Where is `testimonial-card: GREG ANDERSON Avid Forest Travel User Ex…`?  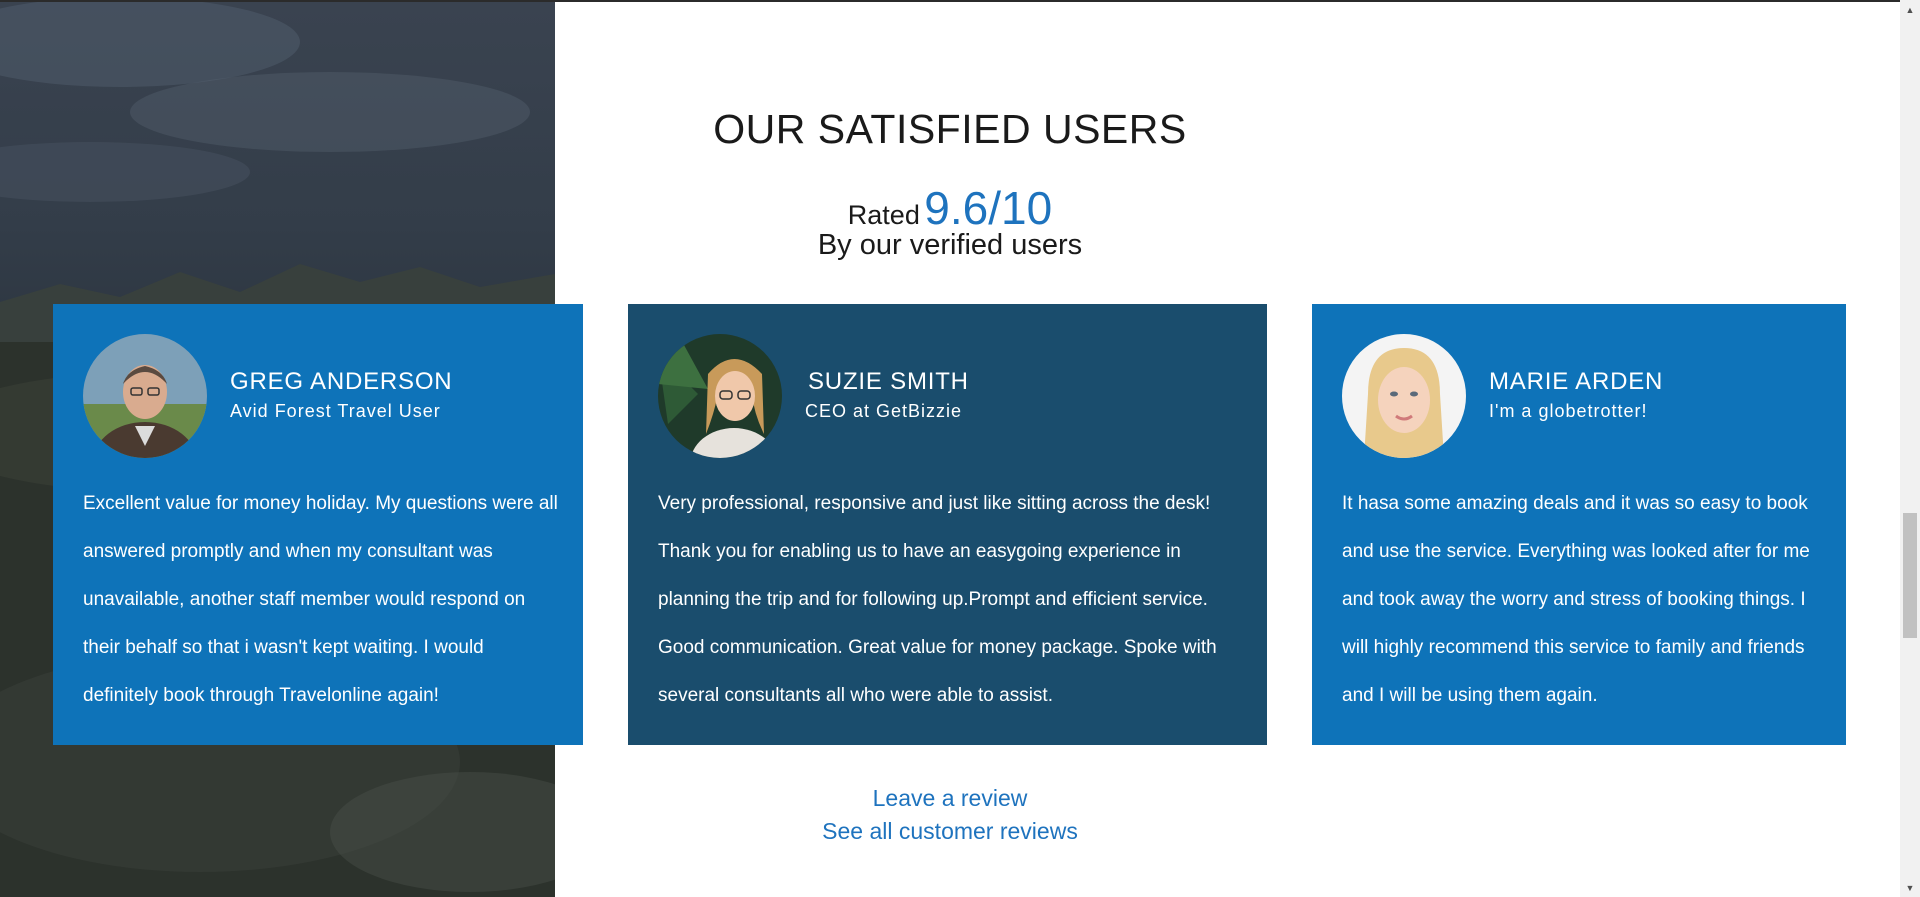
testimonial-card: GREG ANDERSON Avid Forest Travel User Ex… is located at coordinates (318, 524).